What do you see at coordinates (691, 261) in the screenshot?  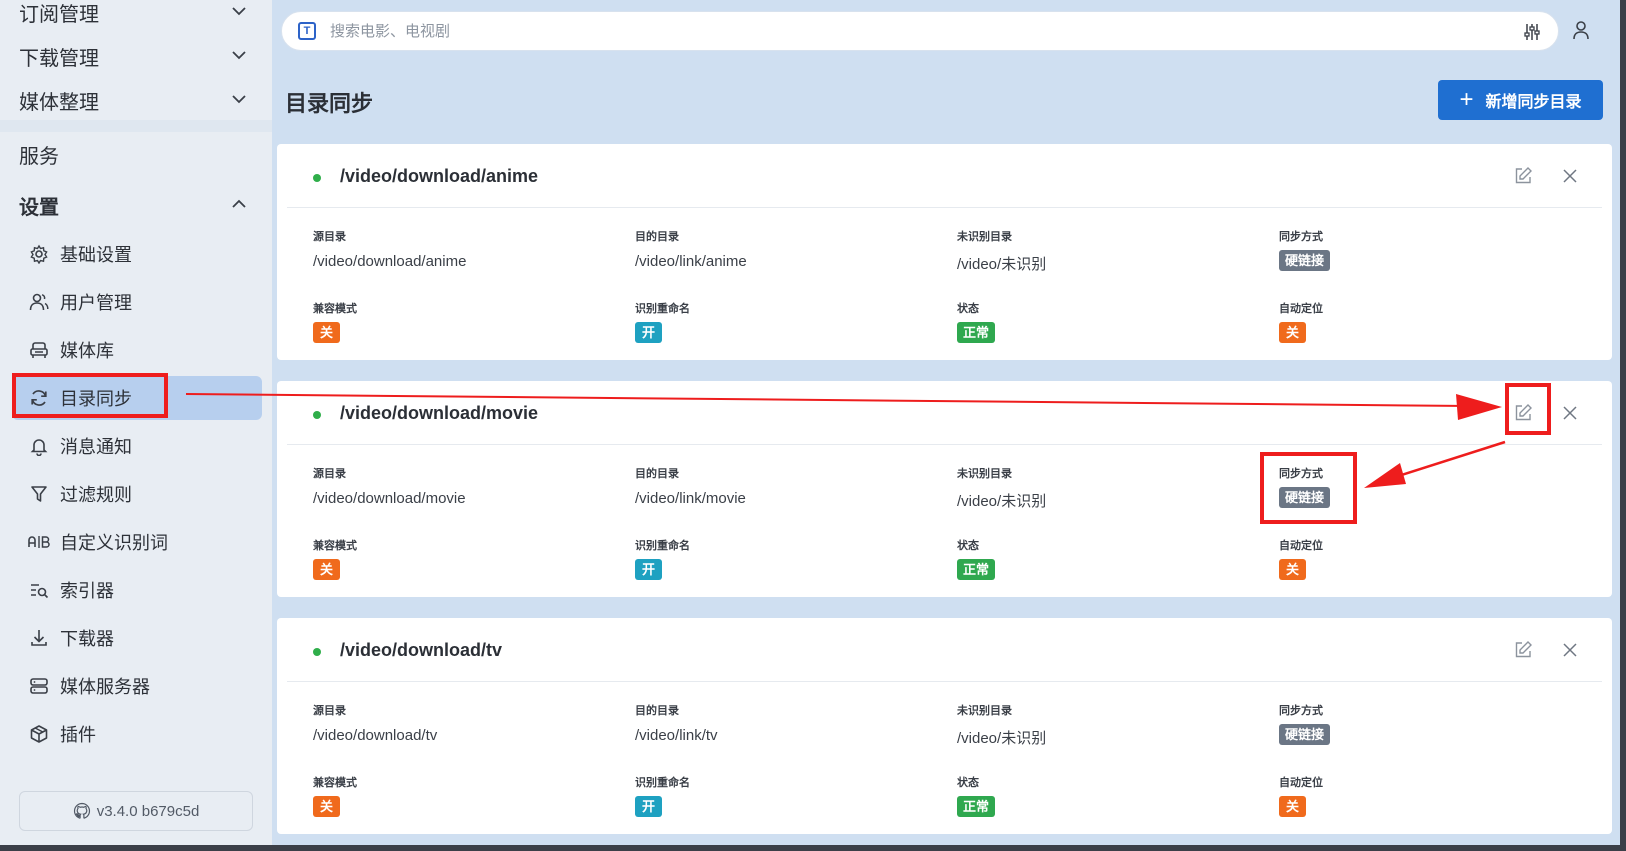 I see `field-value: /video/link/anime` at bounding box center [691, 261].